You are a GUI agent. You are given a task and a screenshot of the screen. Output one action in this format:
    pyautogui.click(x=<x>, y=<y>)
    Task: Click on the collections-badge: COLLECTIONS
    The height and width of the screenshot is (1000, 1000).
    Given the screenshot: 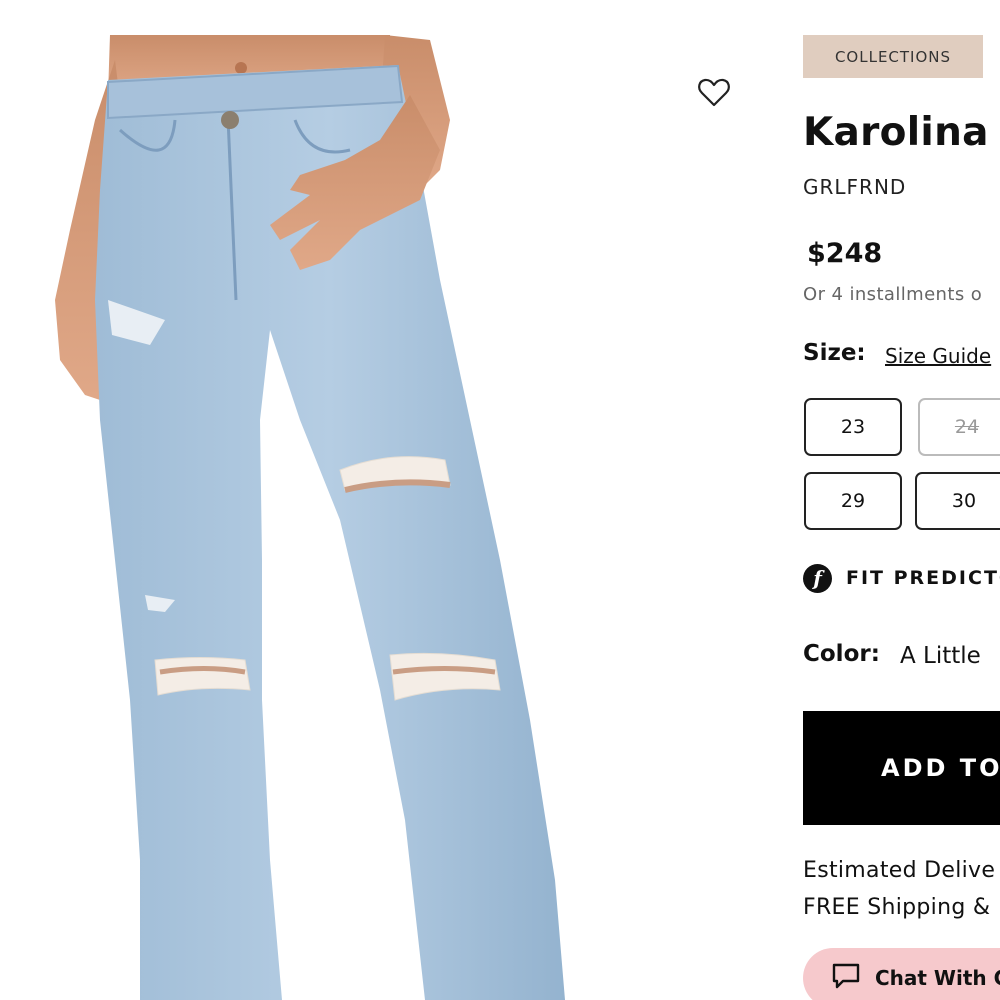 What is the action you would take?
    pyautogui.click(x=893, y=56)
    